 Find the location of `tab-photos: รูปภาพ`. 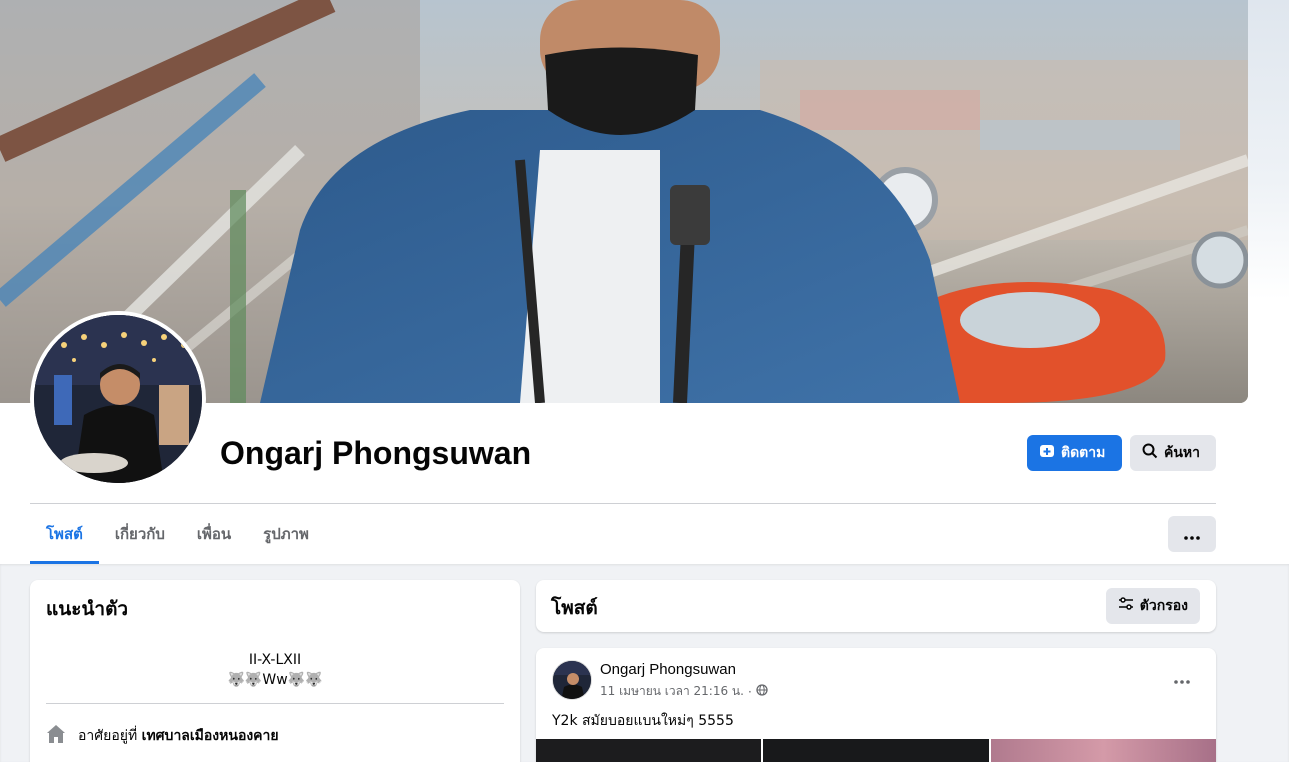

tab-photos: รูปภาพ is located at coordinates (286, 534).